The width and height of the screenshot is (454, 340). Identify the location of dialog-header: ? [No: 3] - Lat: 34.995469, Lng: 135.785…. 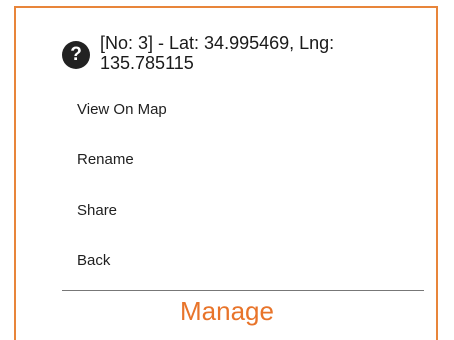
(232, 53).